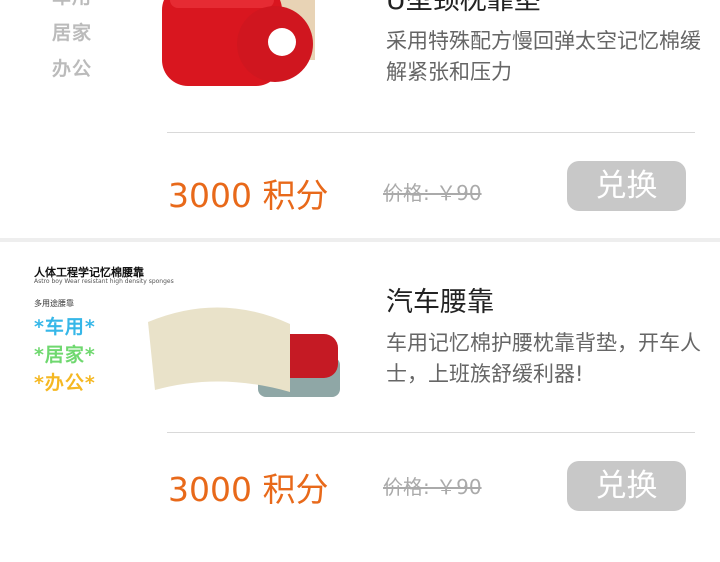  Describe the element at coordinates (543, 358) in the screenshot. I see `product-description: 车用记忆棉护腰枕靠背垫，开车人士，上班族舒缓利器!` at that location.